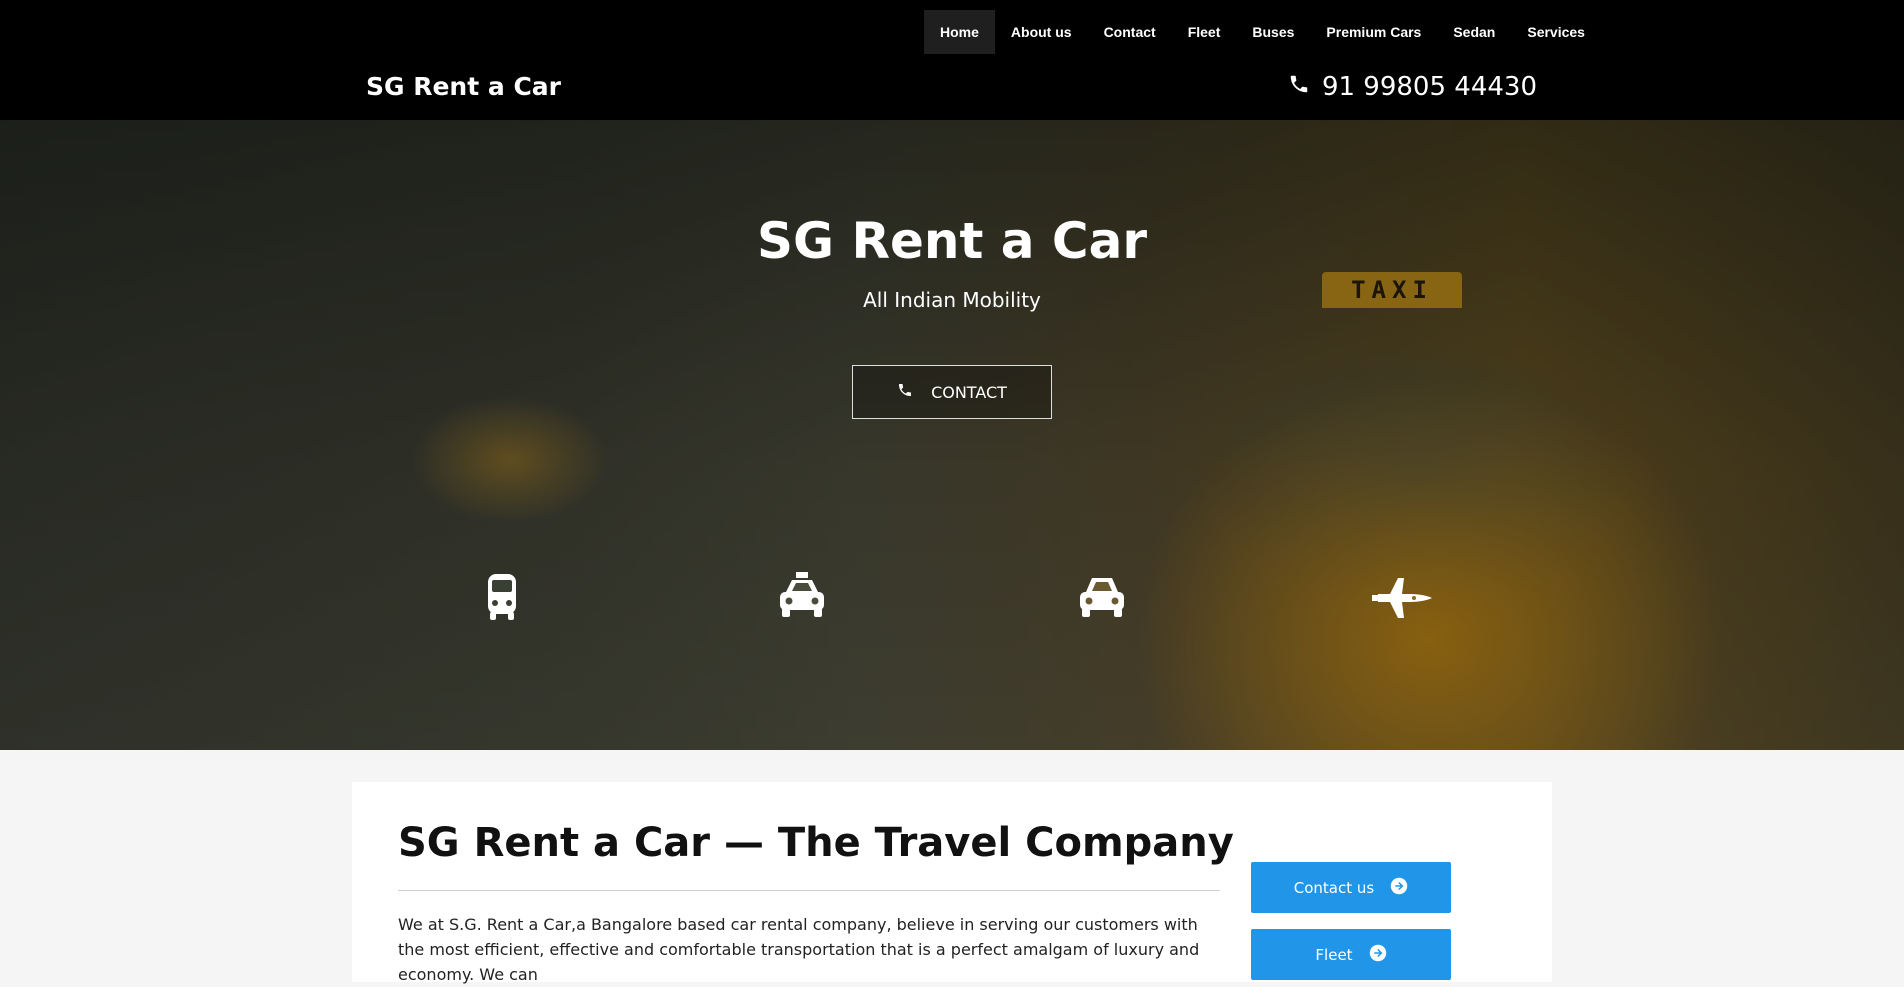  I want to click on contact-us-label: Contact us, so click(1334, 887).